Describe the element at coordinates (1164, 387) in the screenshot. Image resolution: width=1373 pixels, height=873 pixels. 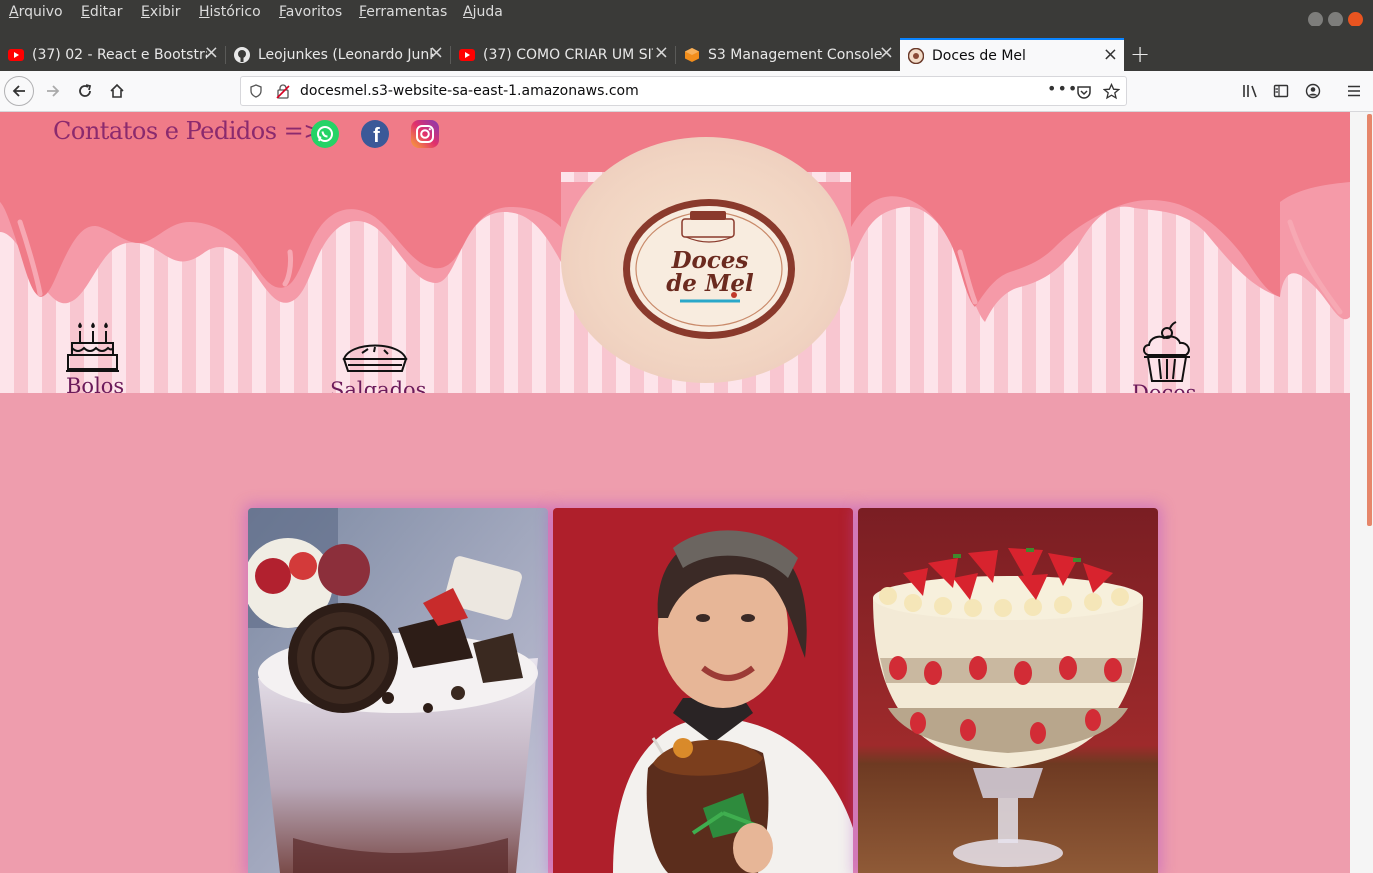
I see `nav-doces-link: Doces` at that location.